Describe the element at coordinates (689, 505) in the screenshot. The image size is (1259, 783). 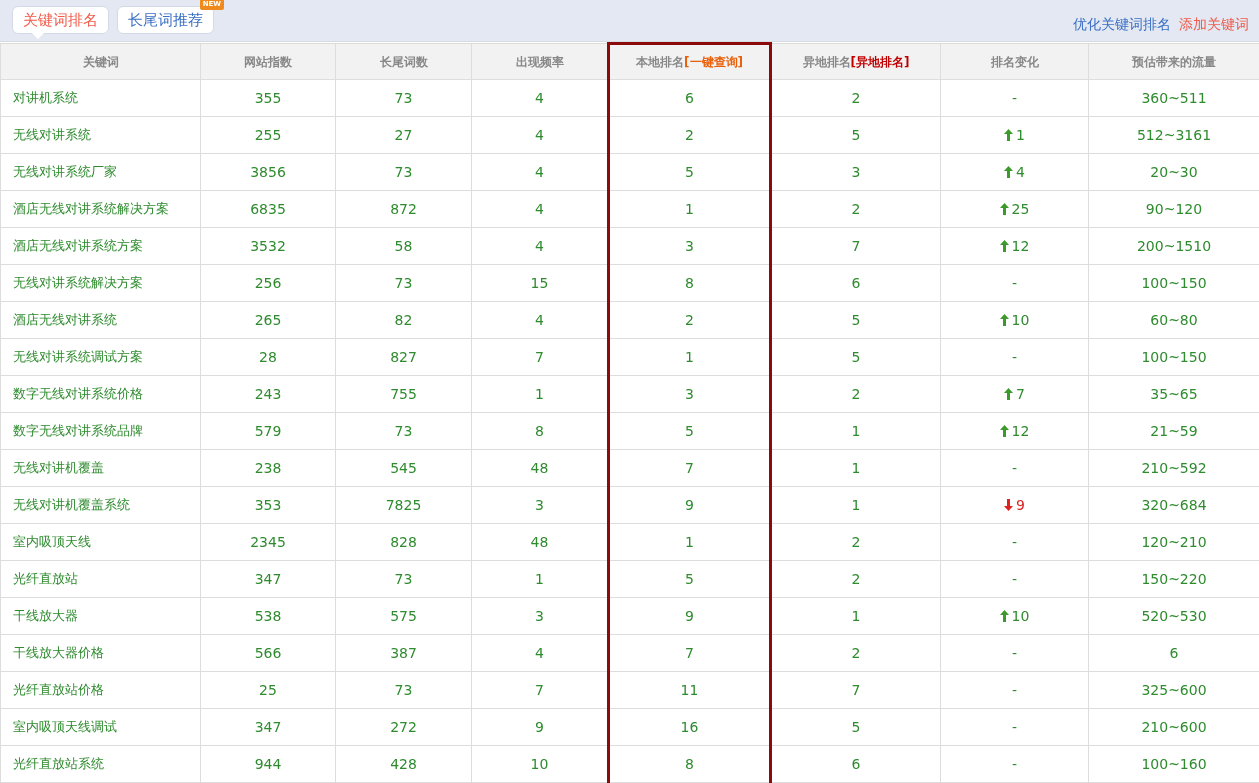
I see `table-cell: 9` at that location.